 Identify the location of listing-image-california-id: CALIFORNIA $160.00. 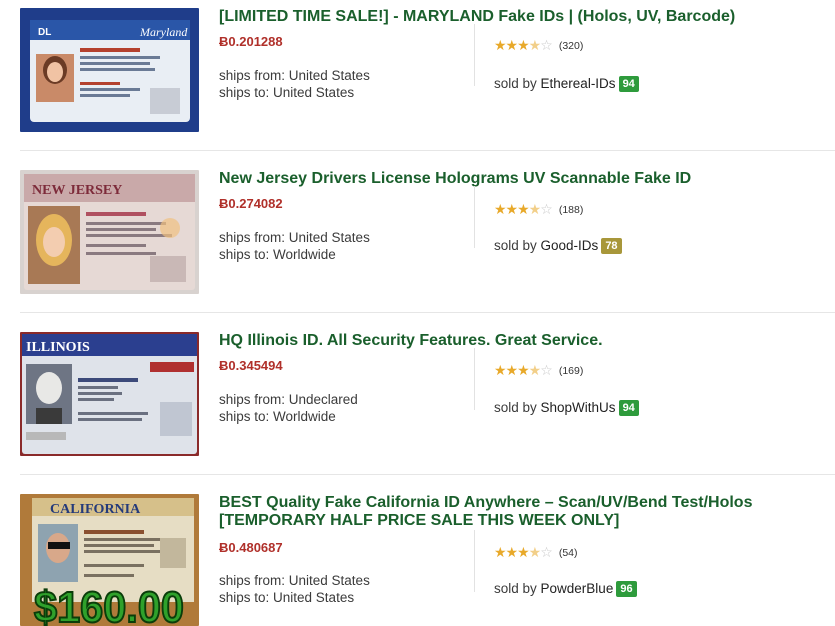
(109, 560).